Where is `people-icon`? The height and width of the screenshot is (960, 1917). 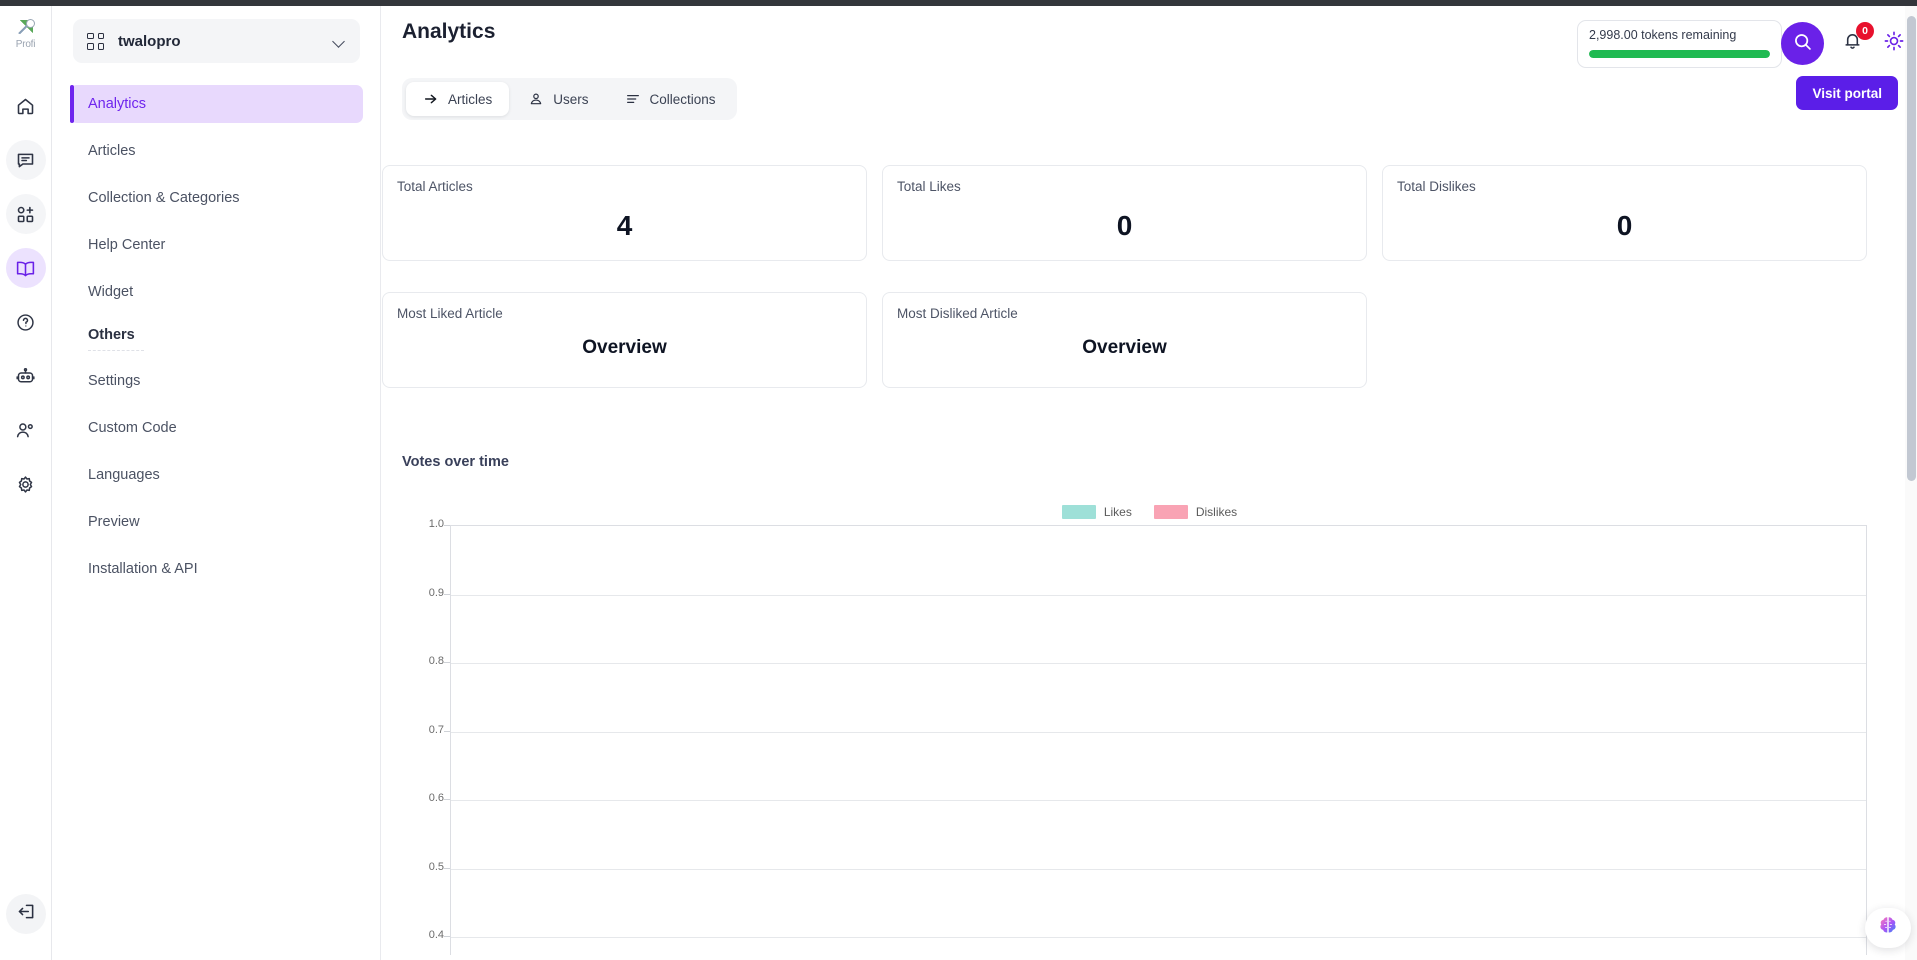
people-icon is located at coordinates (25, 430).